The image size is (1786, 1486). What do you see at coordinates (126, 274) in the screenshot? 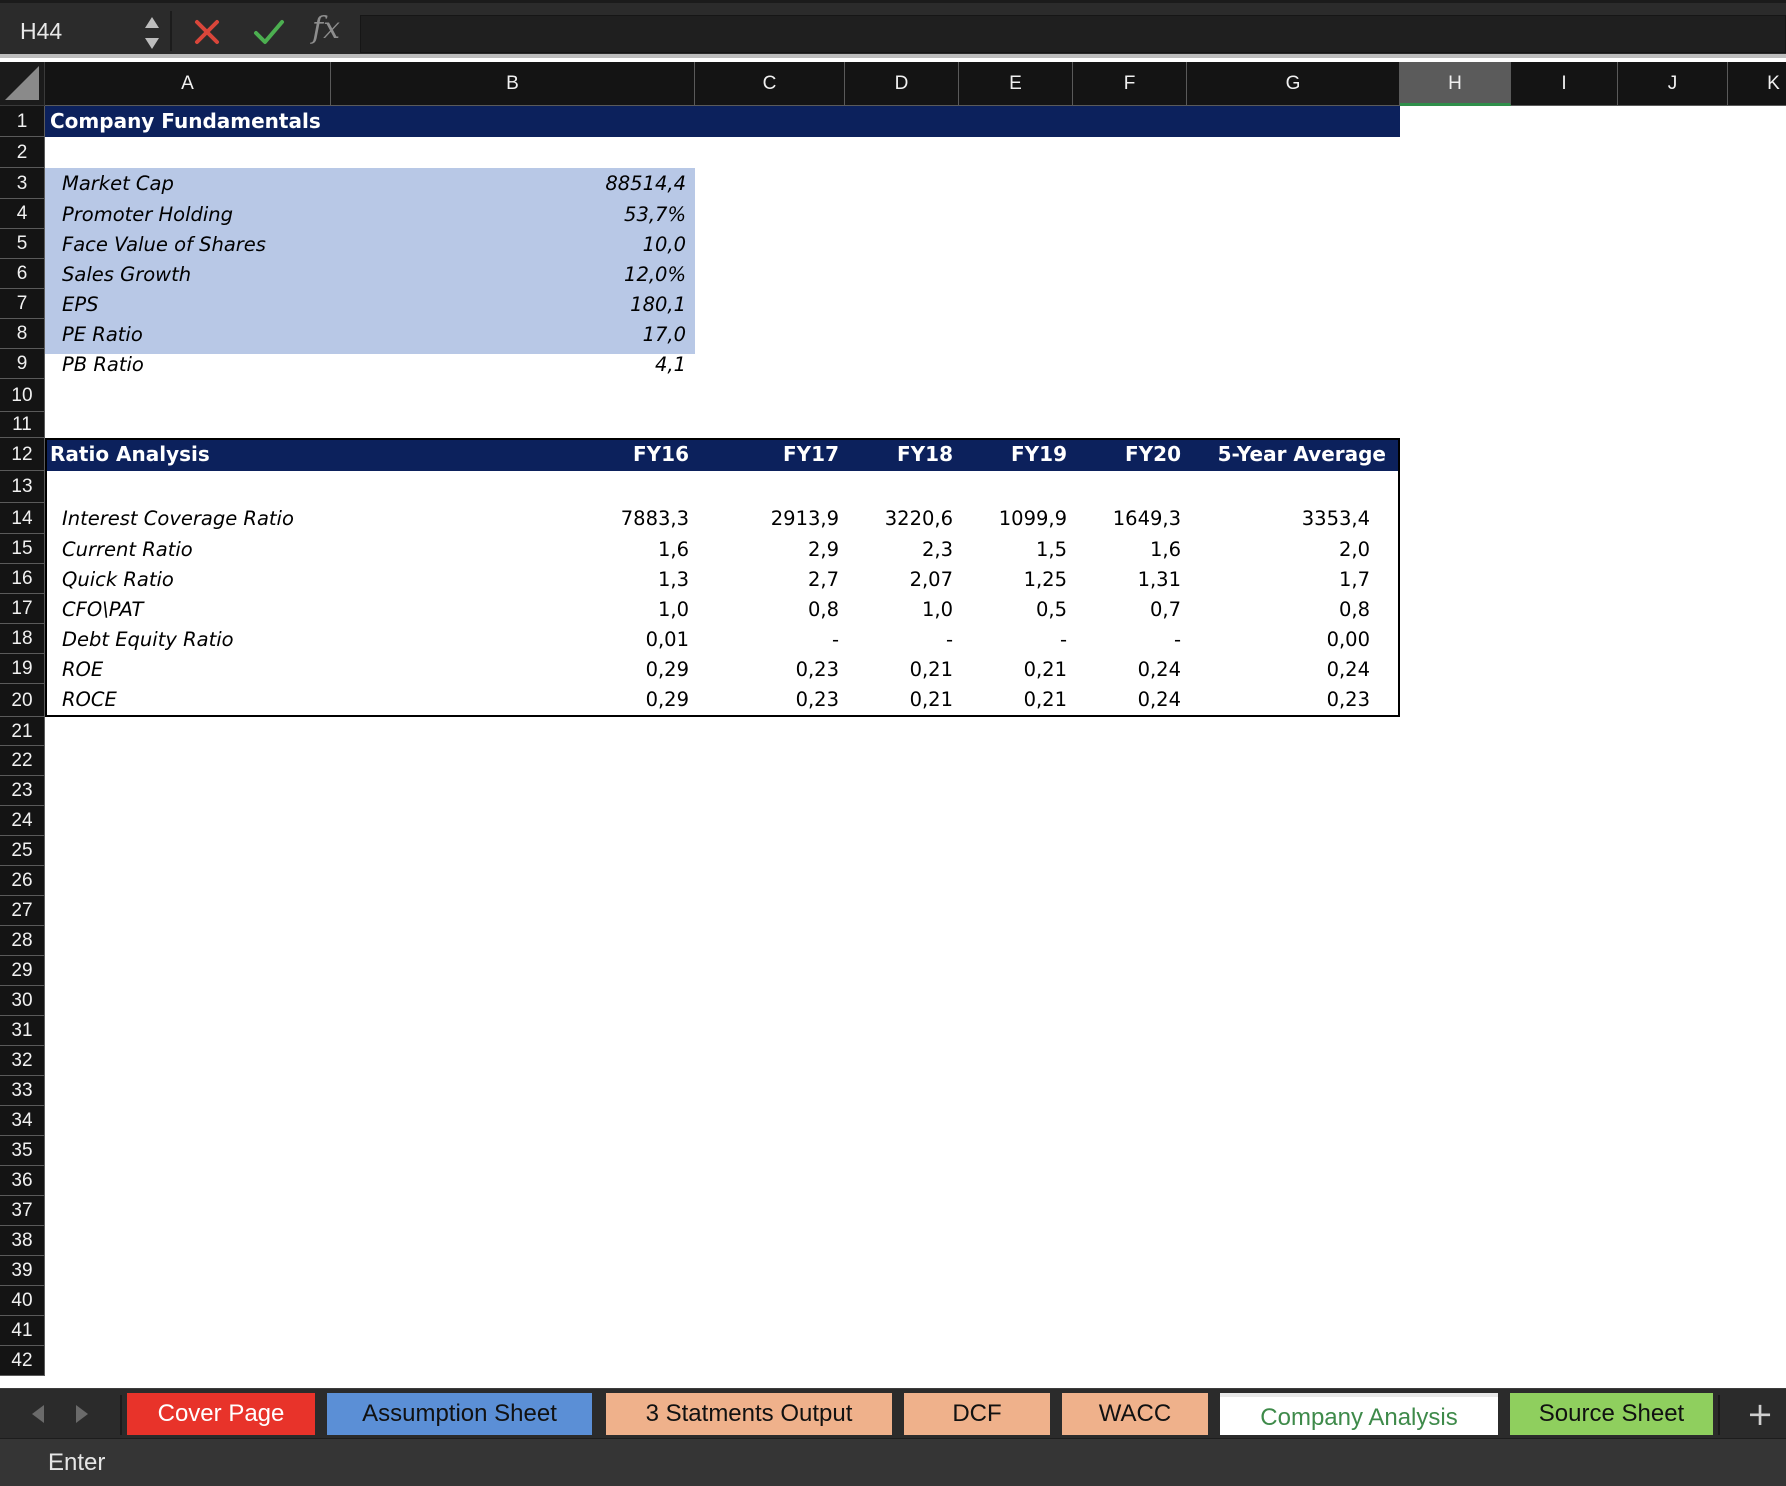
I see `fundamentals-label: Sales Growth` at bounding box center [126, 274].